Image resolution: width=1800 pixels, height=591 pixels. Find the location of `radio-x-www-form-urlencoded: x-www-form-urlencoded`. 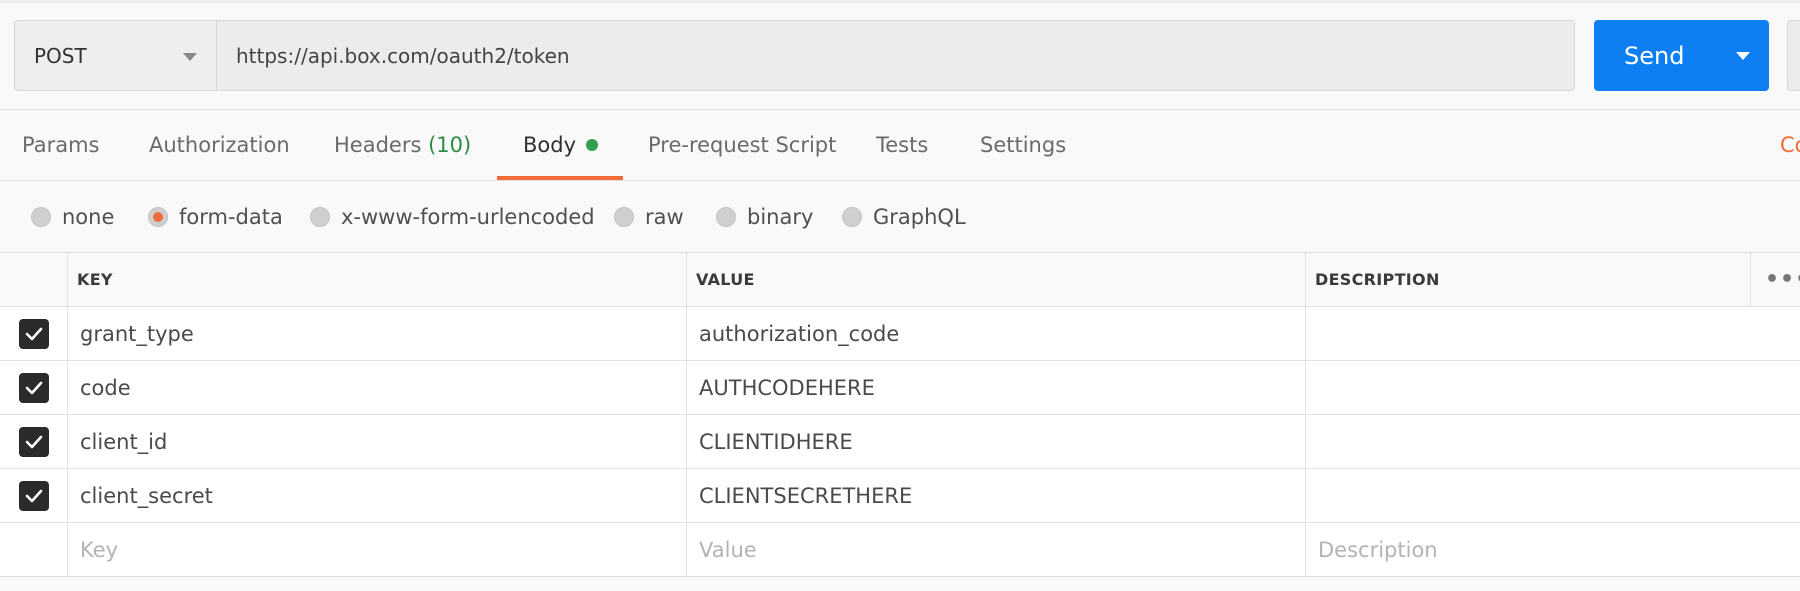

radio-x-www-form-urlencoded: x-www-form-urlencoded is located at coordinates (452, 216).